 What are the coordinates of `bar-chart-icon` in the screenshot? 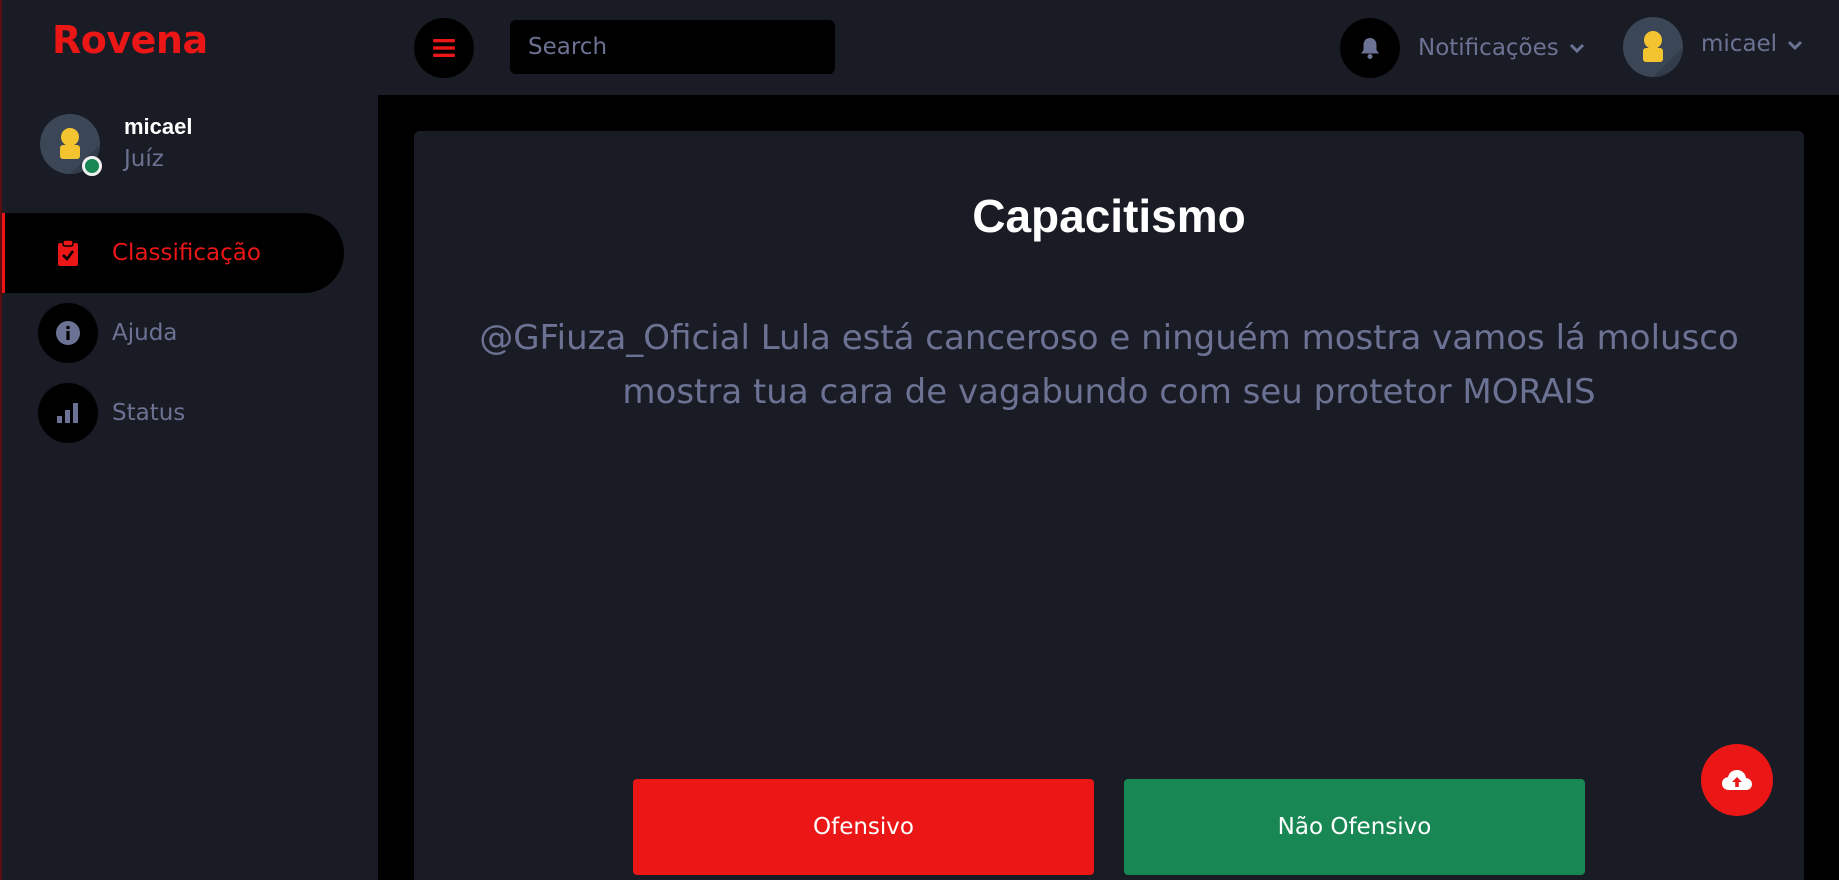 It's located at (68, 413).